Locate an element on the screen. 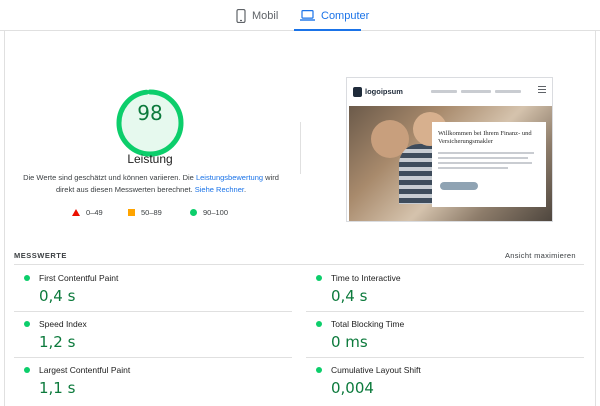 Image resolution: width=600 pixels, height=406 pixels. metric-fcp-name: First Contentful Paint is located at coordinates (79, 278).